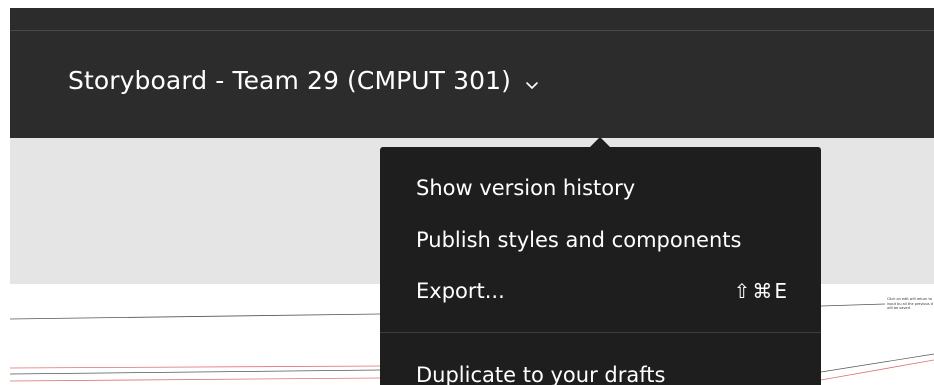 This screenshot has width=934, height=385. I want to click on menu-item-show-version-history: Show version history, so click(602, 188).